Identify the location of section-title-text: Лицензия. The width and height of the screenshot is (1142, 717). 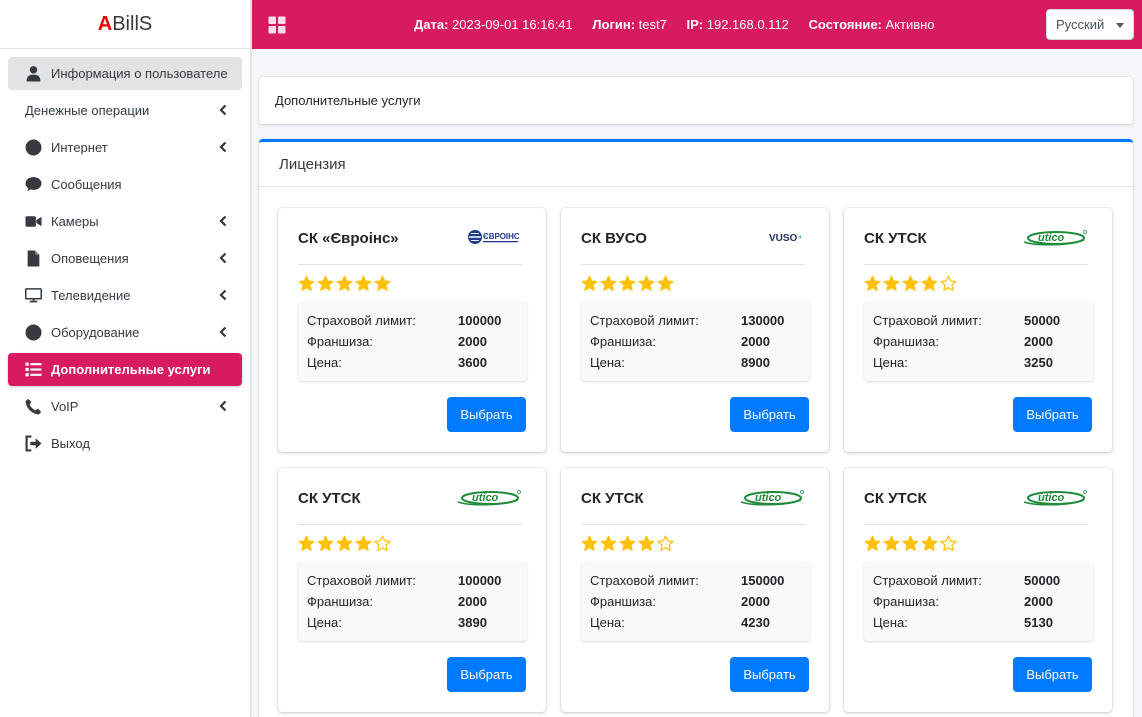
(312, 164).